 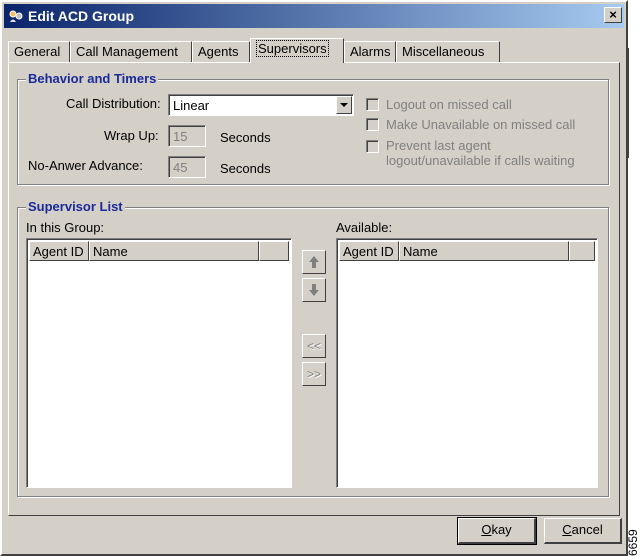 I want to click on in-group-list-header: Agent ID Name, so click(x=159, y=251).